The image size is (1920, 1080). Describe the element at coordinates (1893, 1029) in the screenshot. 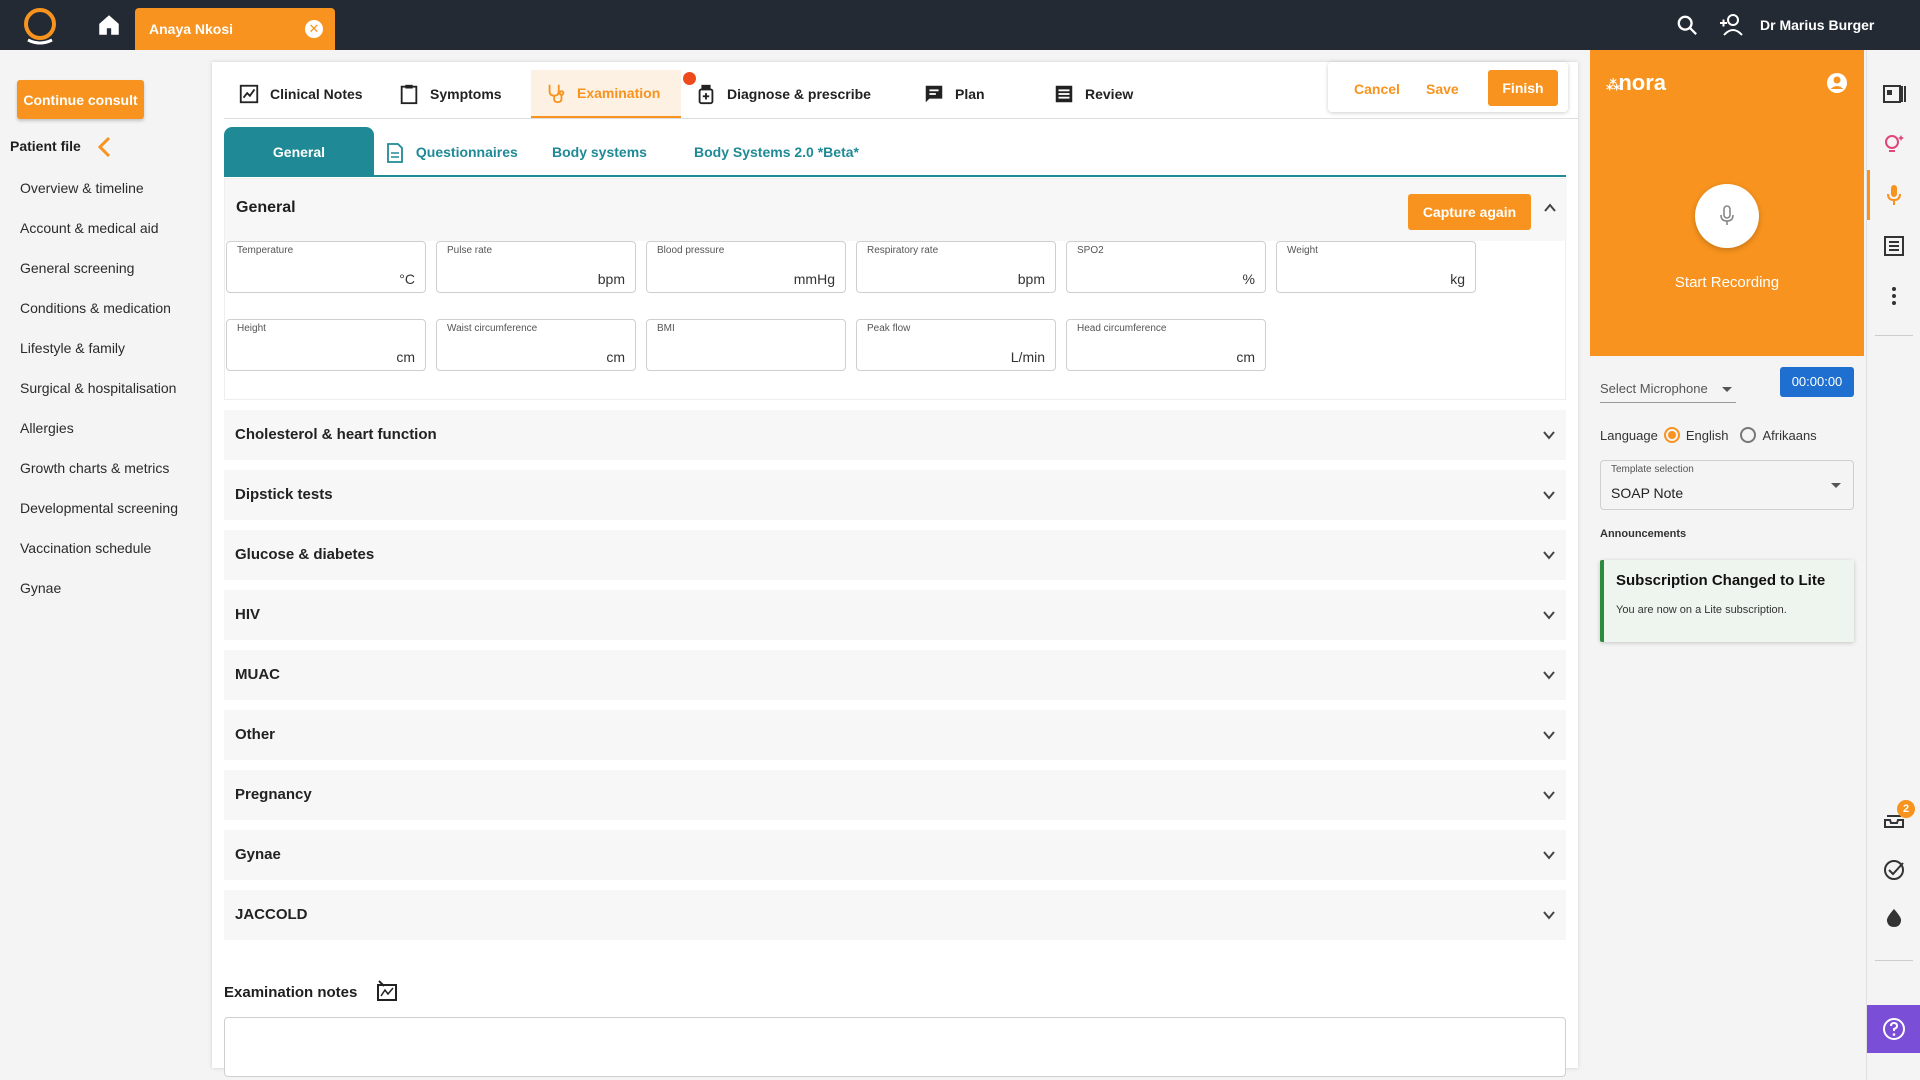

I see `help-button` at that location.